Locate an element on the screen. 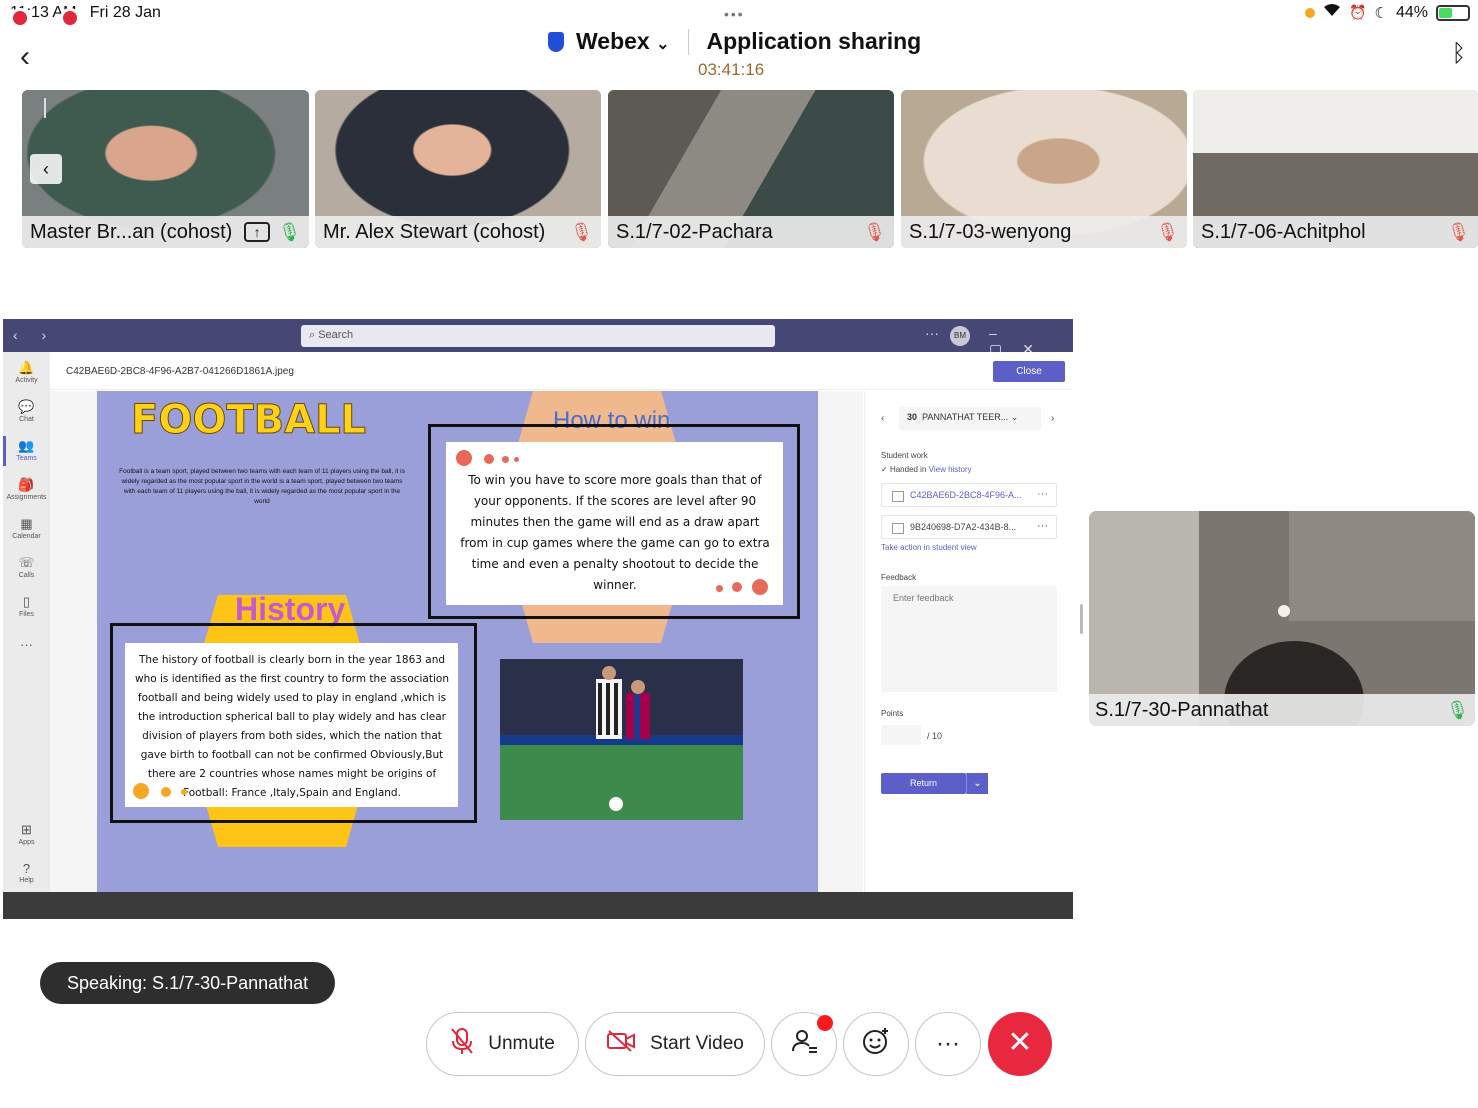 The height and width of the screenshot is (1108, 1478). rail-calls: ☏ Calls is located at coordinates (26, 567).